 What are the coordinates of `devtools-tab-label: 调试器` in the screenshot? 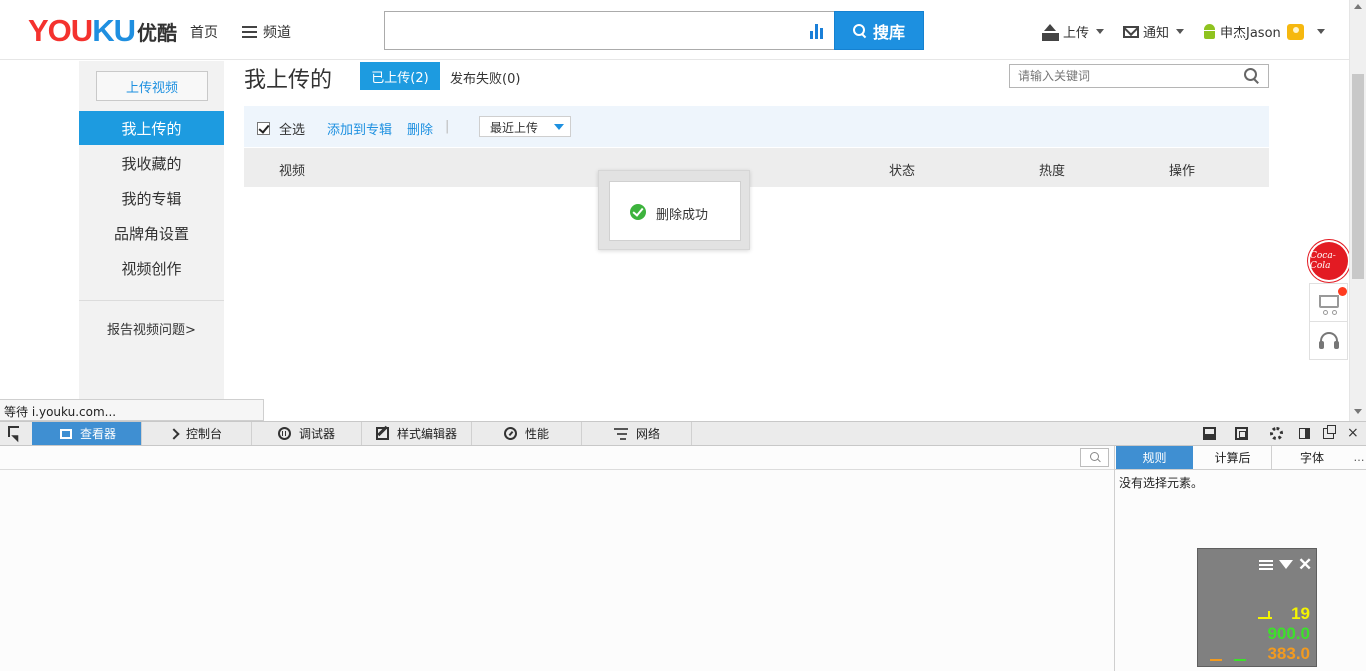 It's located at (317, 434).